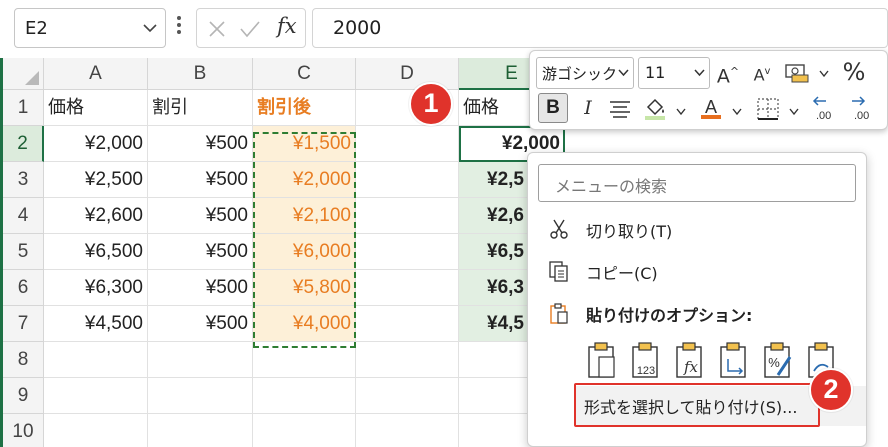 This screenshot has width=888, height=447. What do you see at coordinates (250, 29) in the screenshot?
I see `enter-icon` at bounding box center [250, 29].